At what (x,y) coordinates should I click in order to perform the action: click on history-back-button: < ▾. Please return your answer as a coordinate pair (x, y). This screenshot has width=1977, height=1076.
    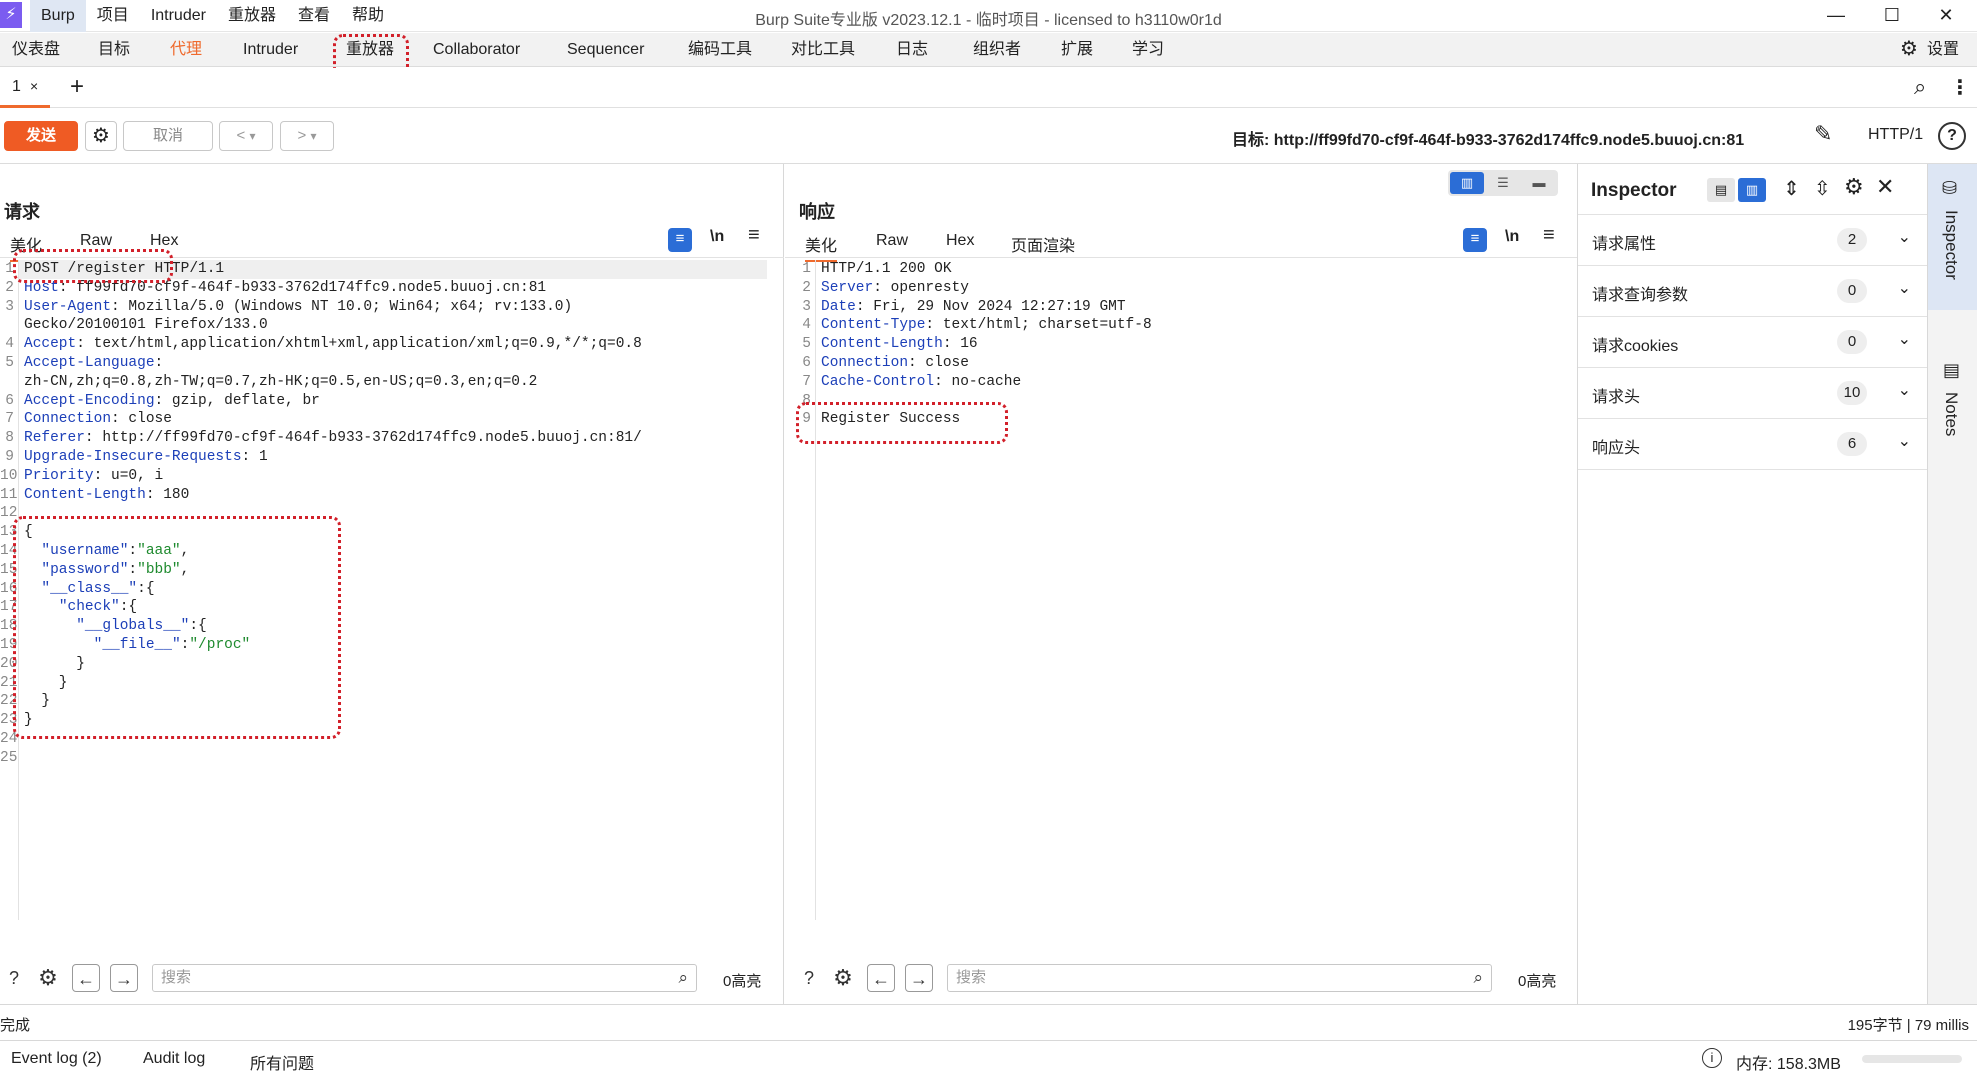
    Looking at the image, I should click on (246, 136).